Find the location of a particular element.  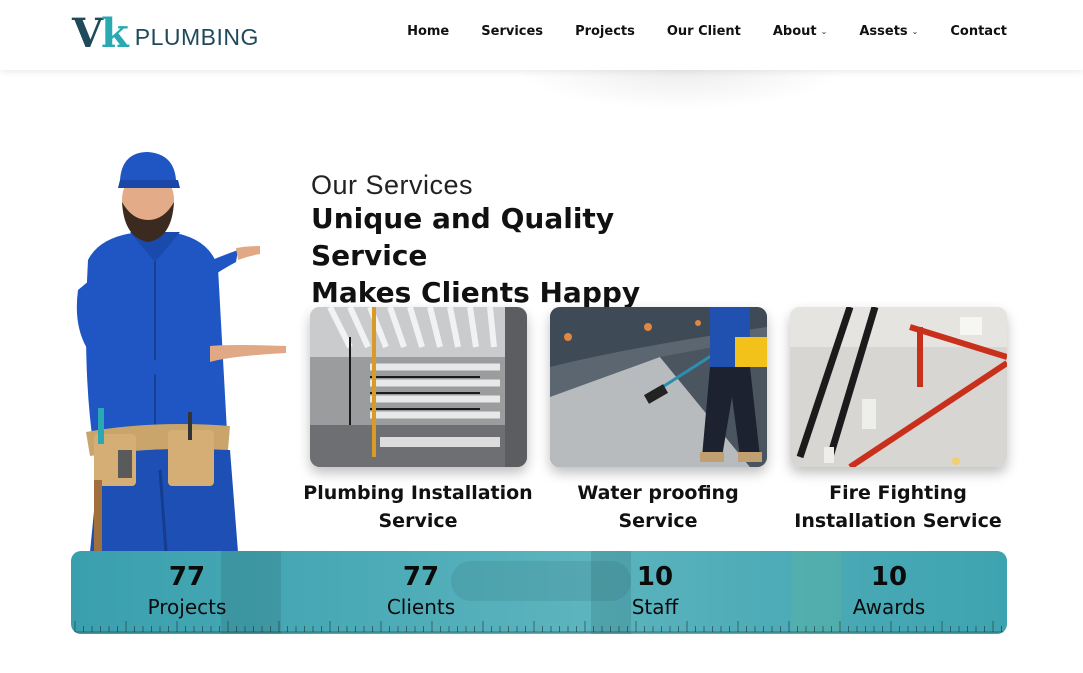

header-shadow-decoration is located at coordinates (680, 90).